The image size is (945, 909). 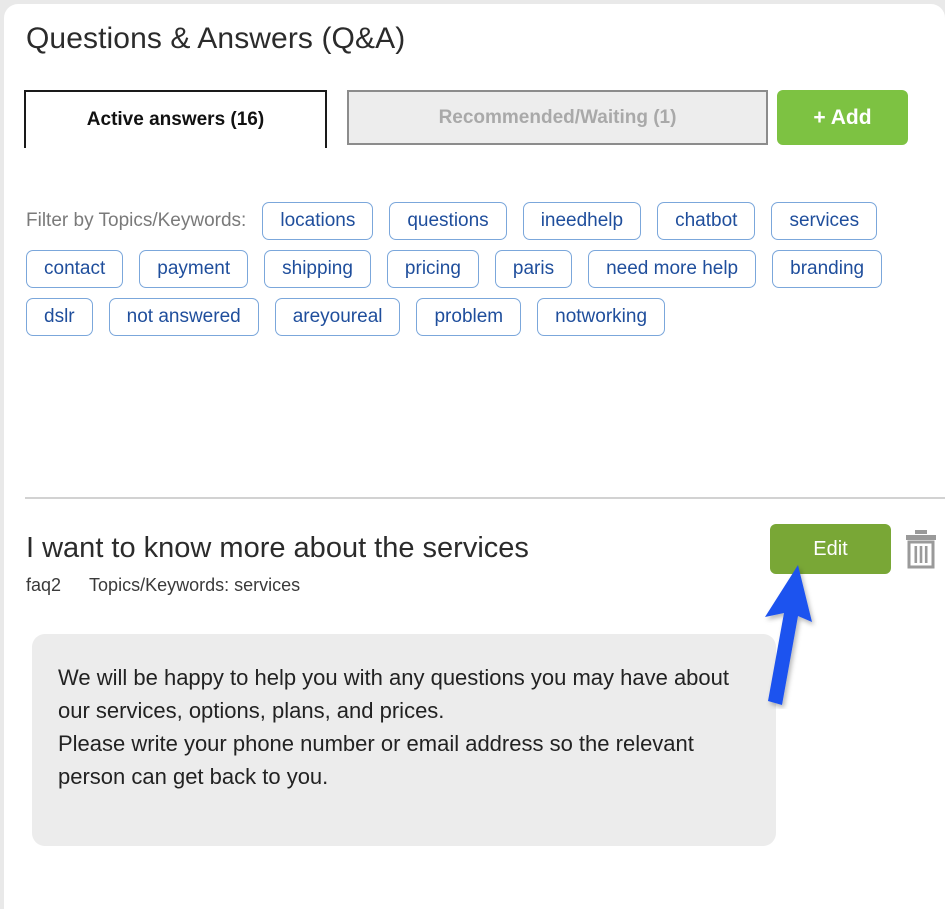 I want to click on add-button: + Add, so click(x=842, y=117).